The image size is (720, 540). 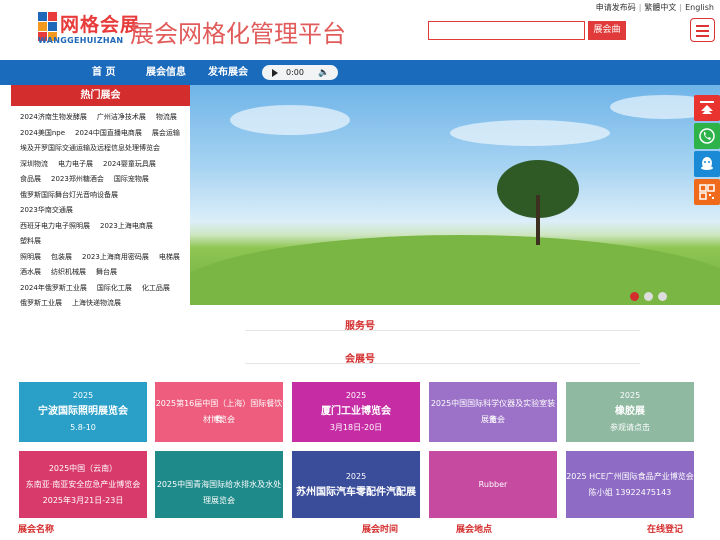 I want to click on hot-expo-link: 2023上海商用密码展, so click(x=115, y=257).